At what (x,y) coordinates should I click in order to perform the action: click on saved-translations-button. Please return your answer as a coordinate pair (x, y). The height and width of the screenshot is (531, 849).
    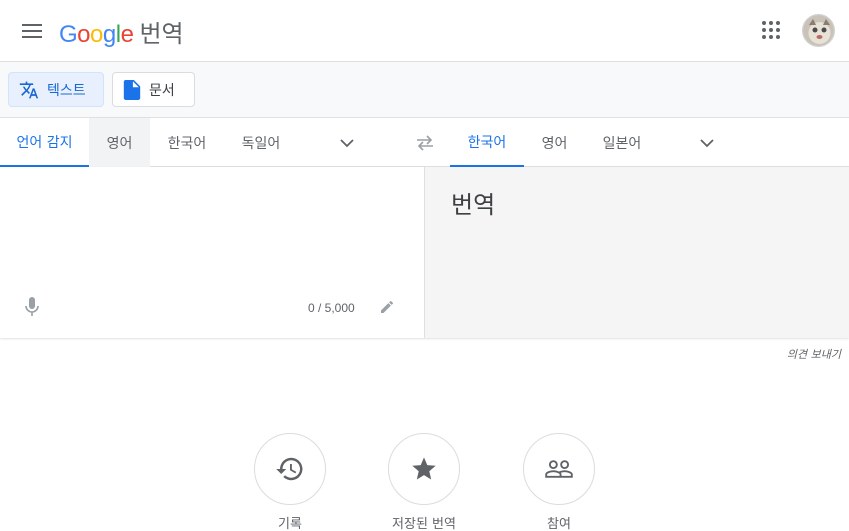
    Looking at the image, I should click on (424, 469).